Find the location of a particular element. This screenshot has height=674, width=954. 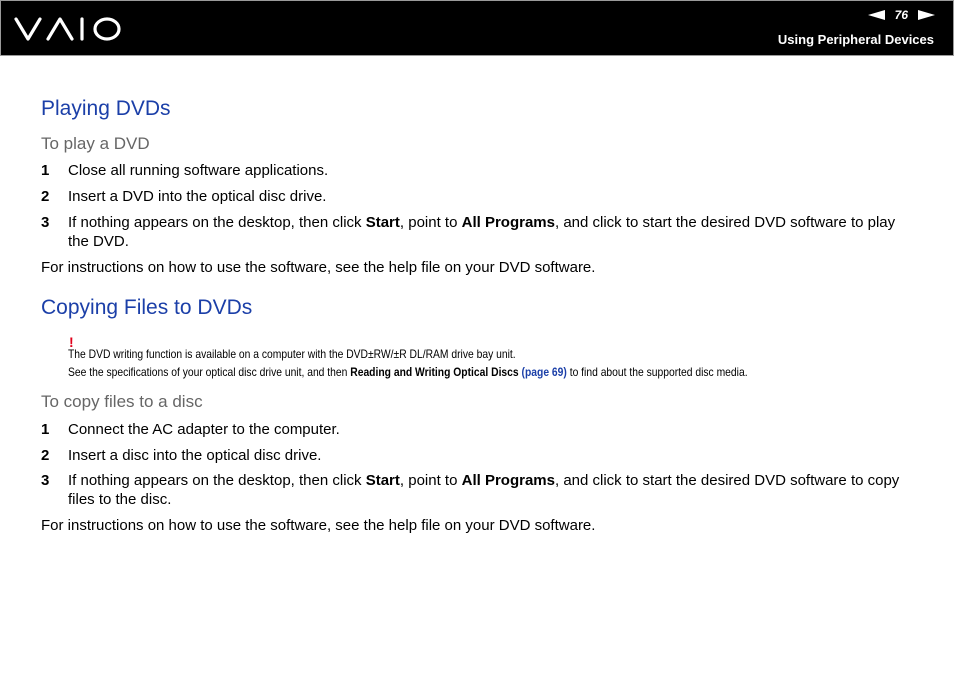

page-69-link: (page 69) is located at coordinates (544, 372).